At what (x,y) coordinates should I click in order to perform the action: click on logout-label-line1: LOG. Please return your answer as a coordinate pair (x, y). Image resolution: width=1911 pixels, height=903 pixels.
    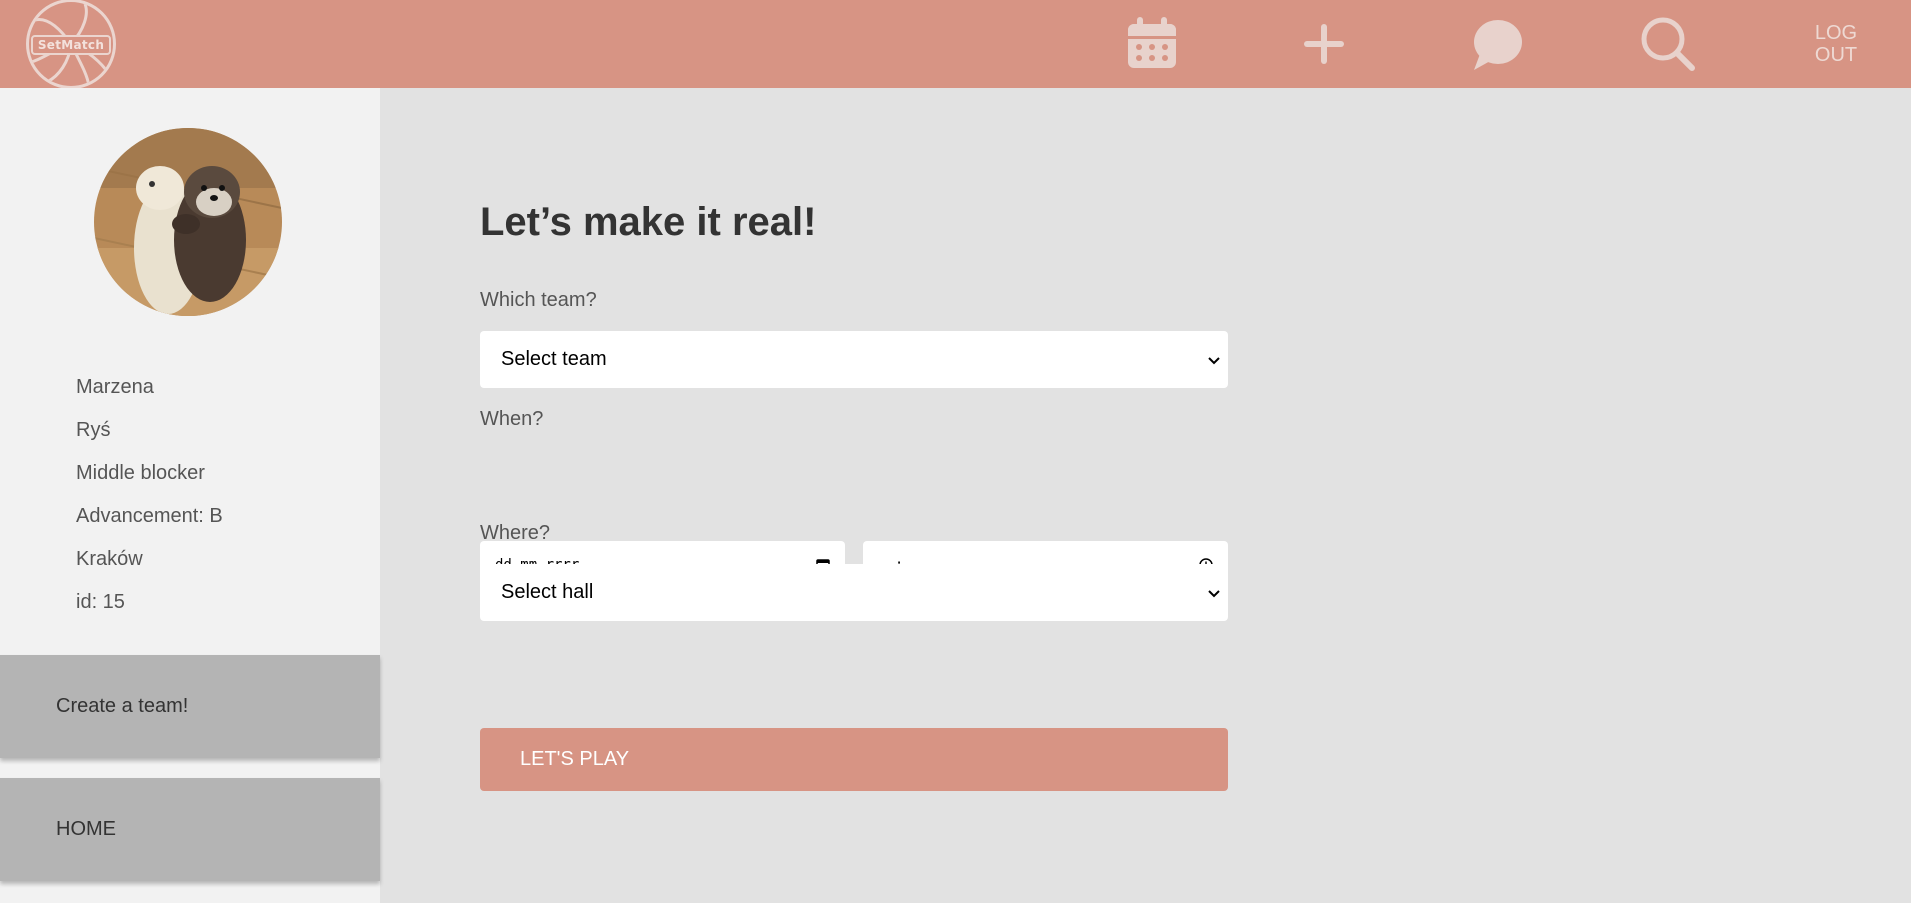
    Looking at the image, I should click on (1836, 33).